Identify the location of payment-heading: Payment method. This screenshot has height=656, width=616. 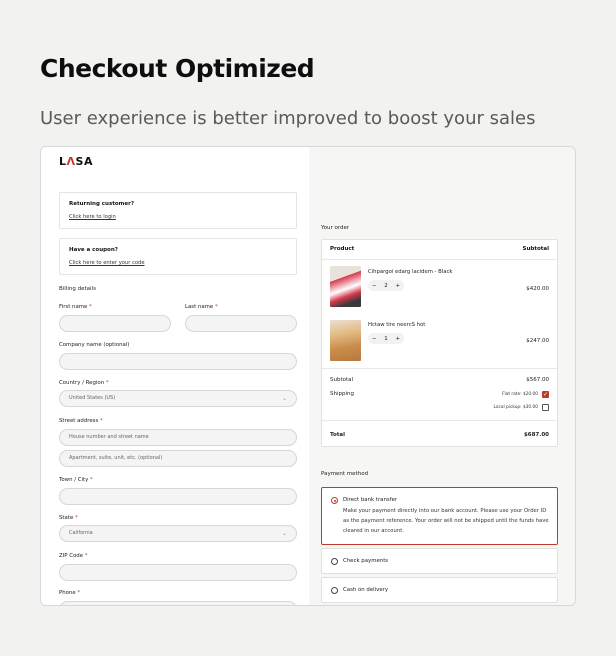
(345, 474).